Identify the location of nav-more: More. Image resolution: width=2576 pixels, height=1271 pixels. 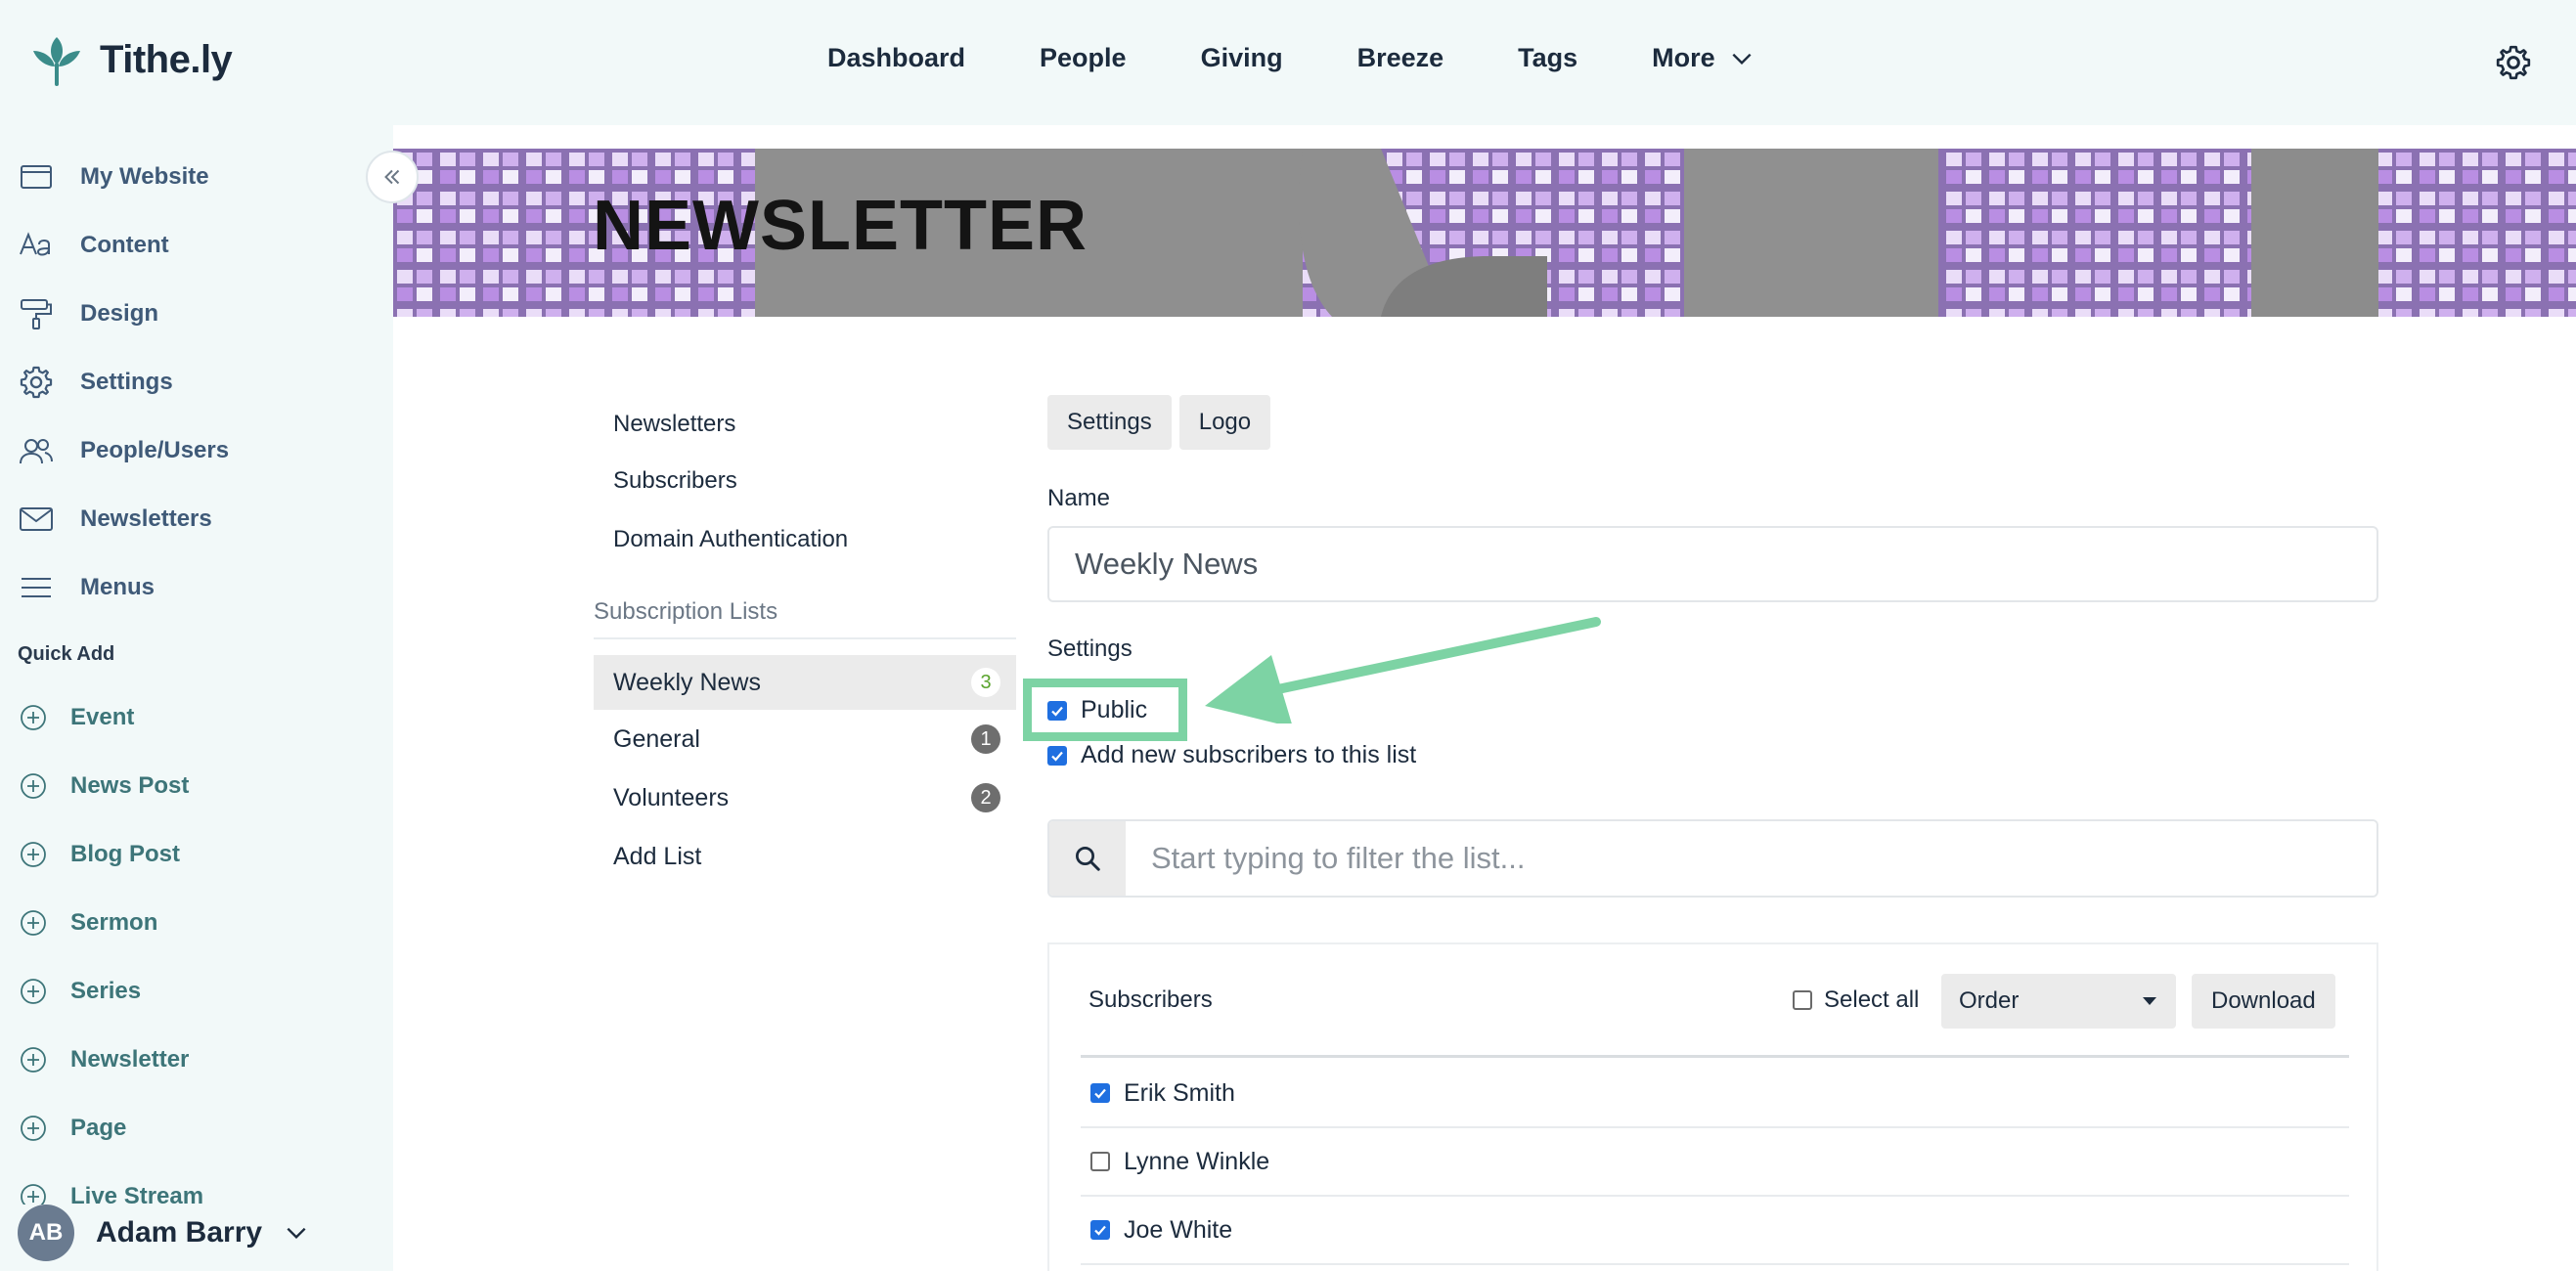
(1703, 58).